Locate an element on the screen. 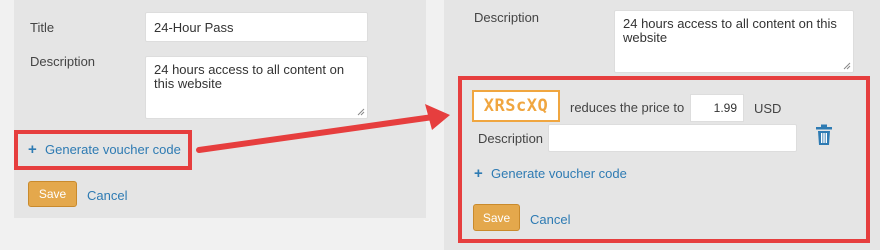  arrow-icon is located at coordinates (323, 128).